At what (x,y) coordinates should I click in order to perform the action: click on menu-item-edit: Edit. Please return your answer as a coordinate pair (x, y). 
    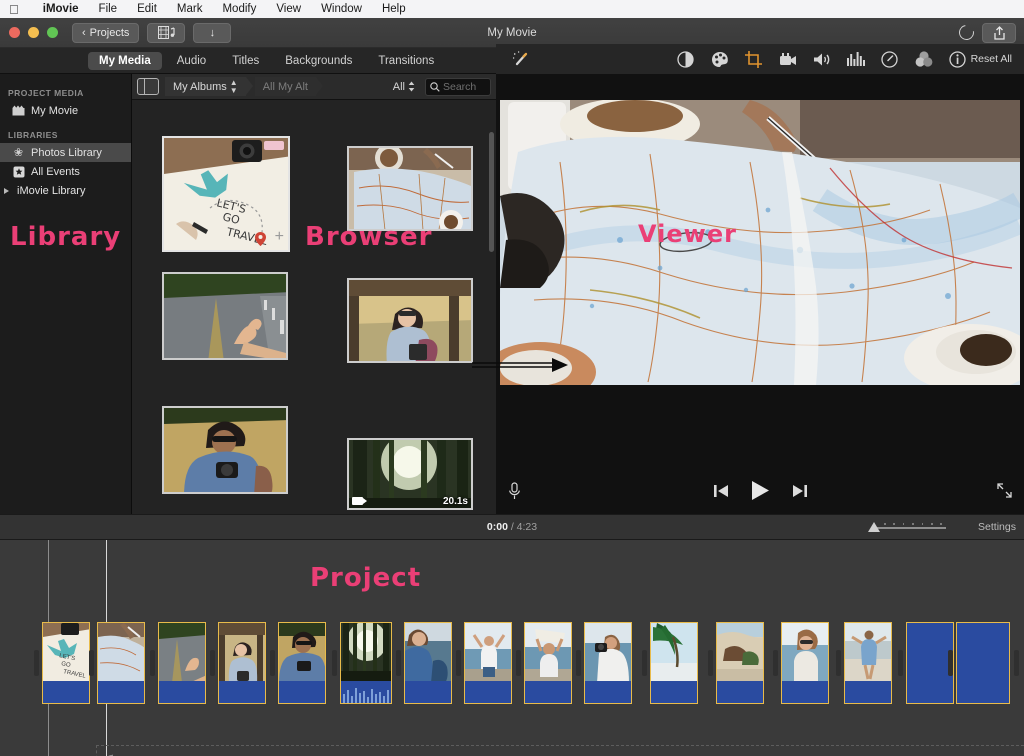
    Looking at the image, I should click on (147, 9).